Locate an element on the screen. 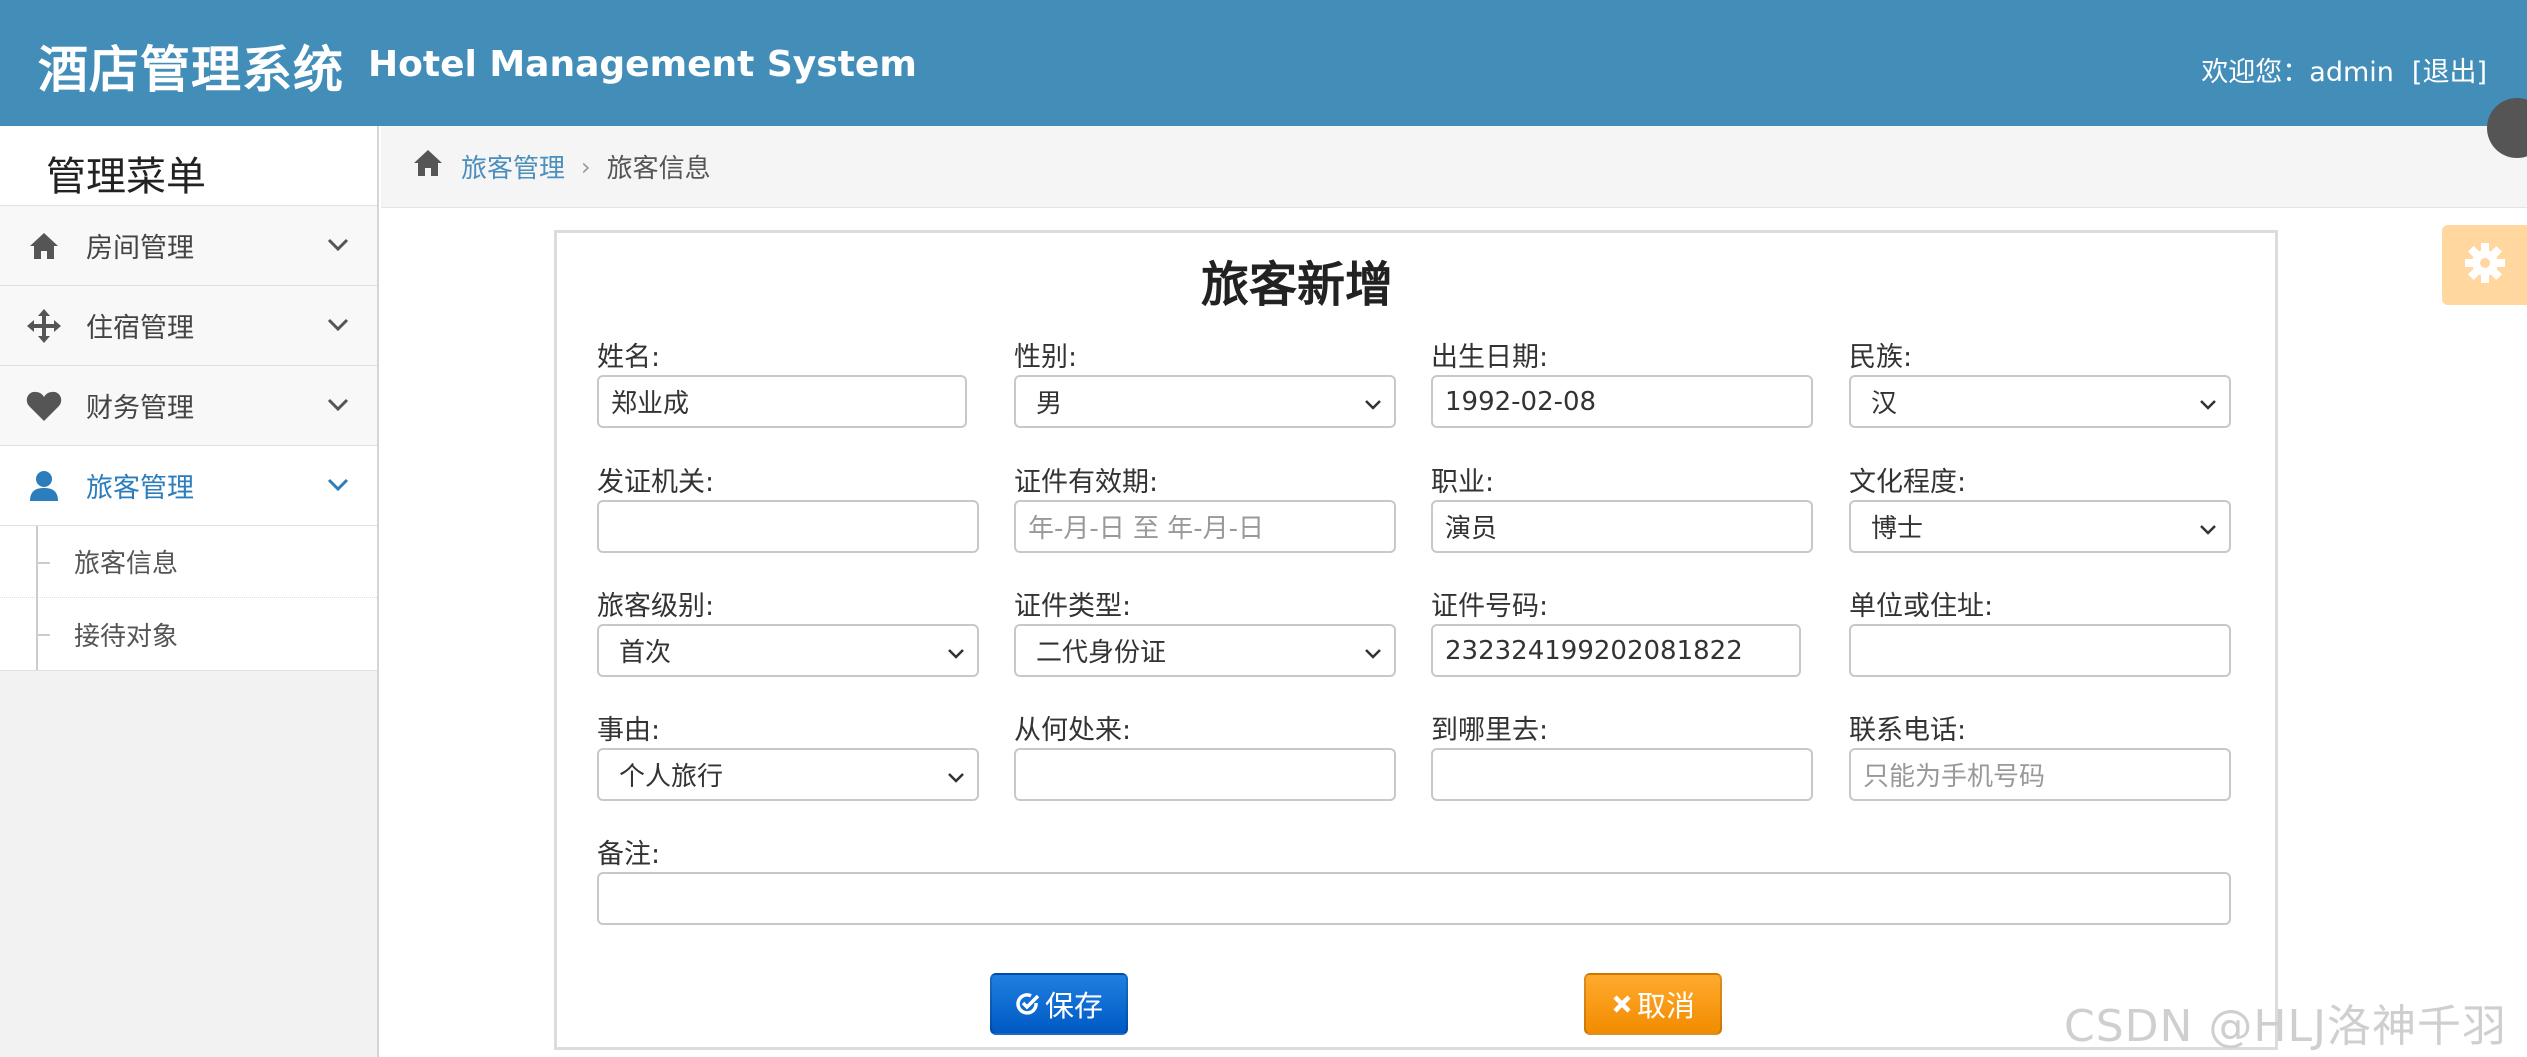  reason-field-group: 事由: 个人旅行 is located at coordinates (788, 754).